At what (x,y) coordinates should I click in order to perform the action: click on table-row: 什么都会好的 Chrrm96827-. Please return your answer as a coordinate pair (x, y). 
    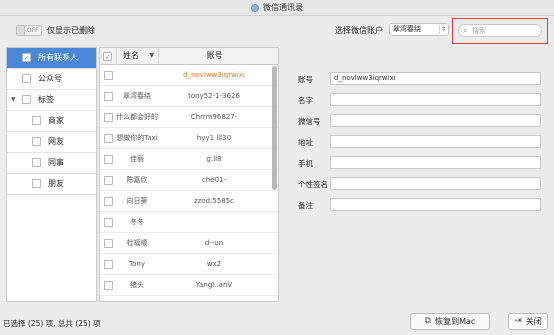
    Looking at the image, I should click on (189, 117).